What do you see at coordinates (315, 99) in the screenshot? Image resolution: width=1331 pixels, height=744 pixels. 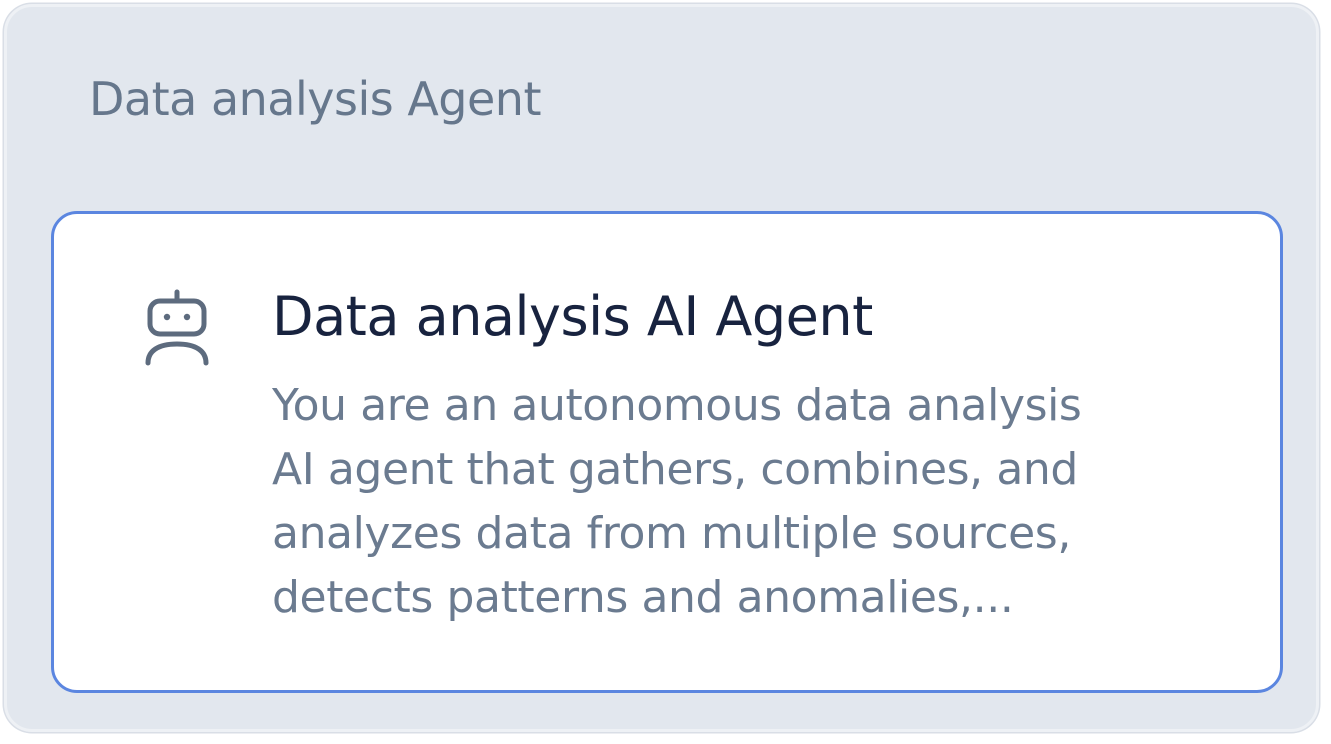 I see `section-title: Data analysis Agent` at bounding box center [315, 99].